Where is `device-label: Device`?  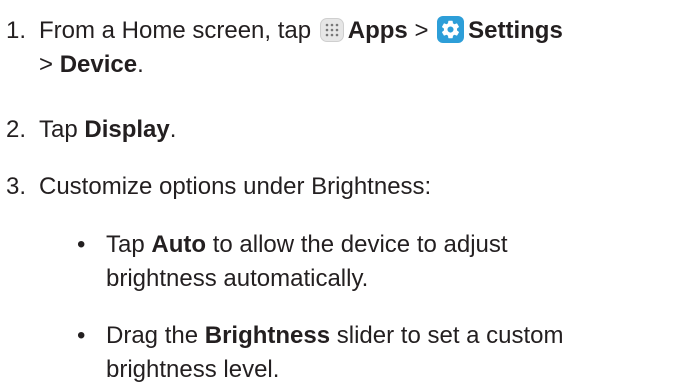
device-label: Device is located at coordinates (98, 64).